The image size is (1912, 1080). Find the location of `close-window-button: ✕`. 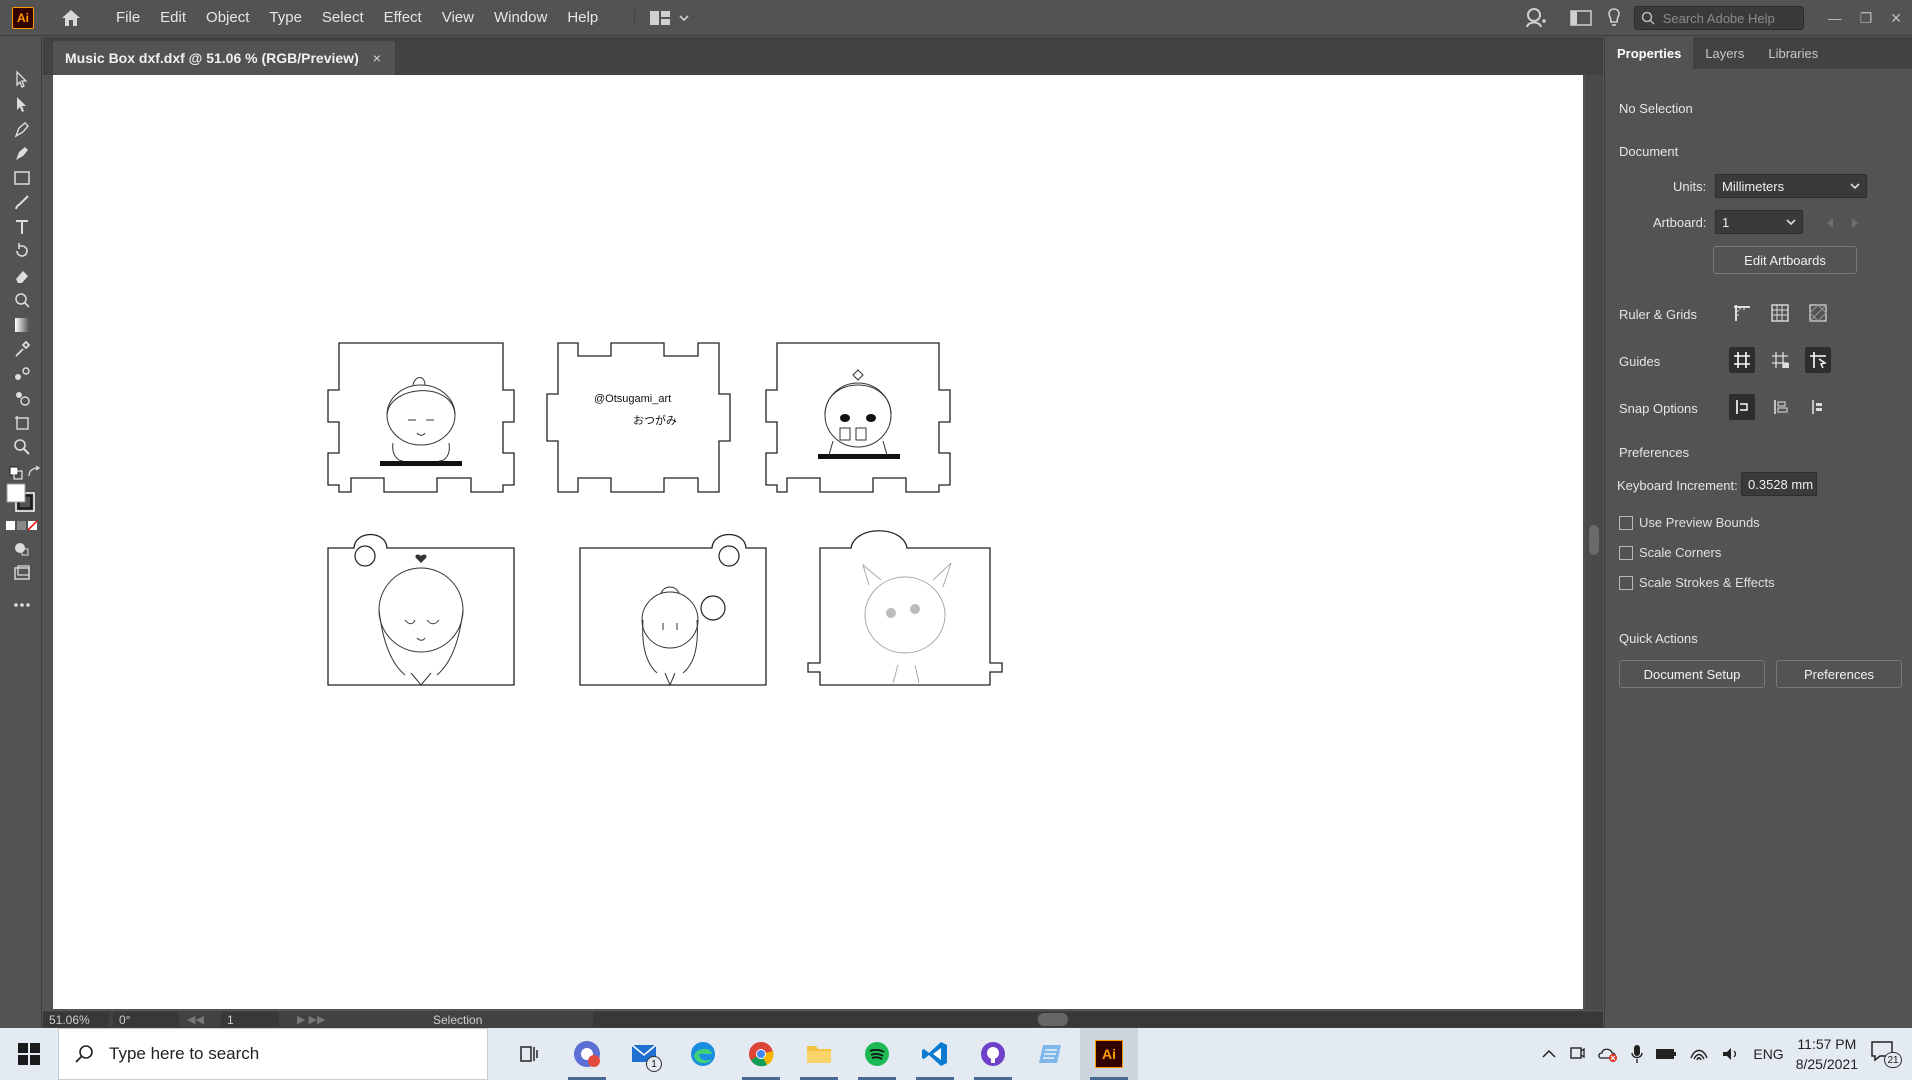

close-window-button: ✕ is located at coordinates (1896, 18).